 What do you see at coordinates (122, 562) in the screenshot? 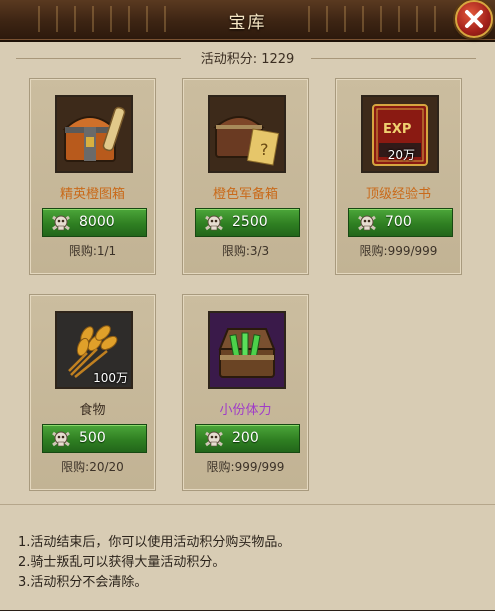
I see `note-line: 2.骑士叛乱可以获得大量活动积分。` at bounding box center [122, 562].